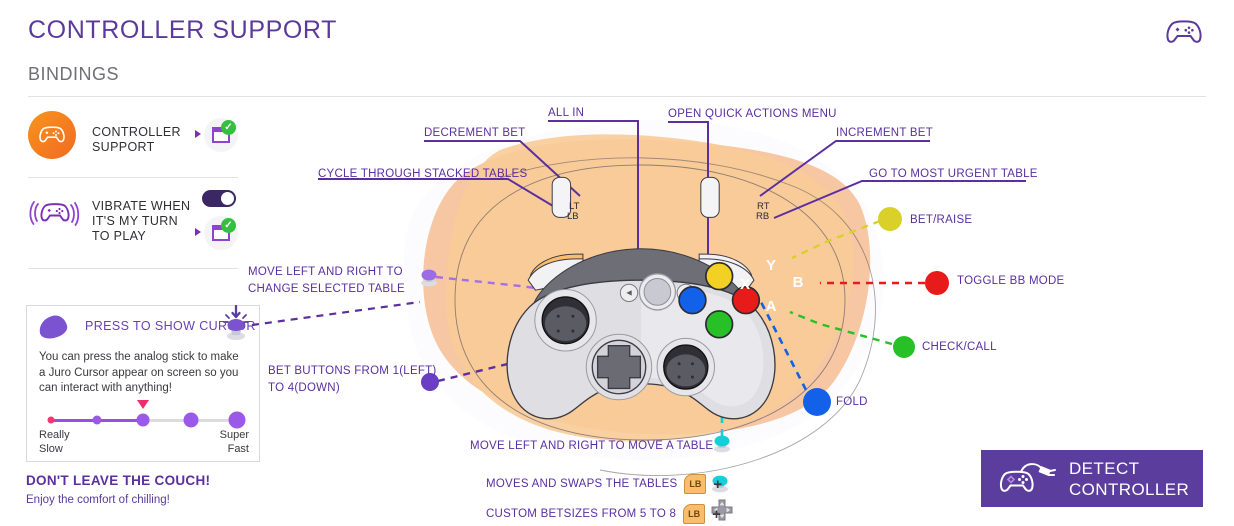 The image size is (1234, 526). What do you see at coordinates (1129, 489) in the screenshot?
I see `detect-label-line2: CONTROLLER` at bounding box center [1129, 489].